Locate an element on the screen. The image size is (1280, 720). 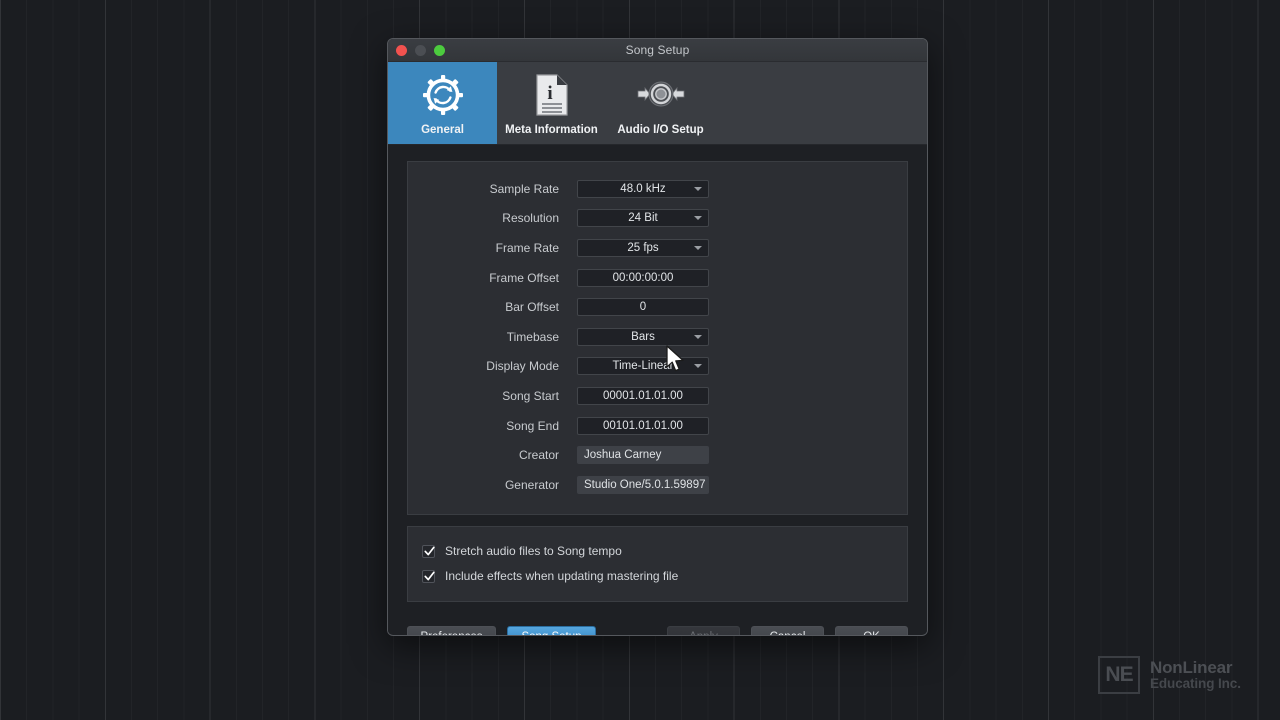
maximize-button-icon is located at coordinates (439, 50).